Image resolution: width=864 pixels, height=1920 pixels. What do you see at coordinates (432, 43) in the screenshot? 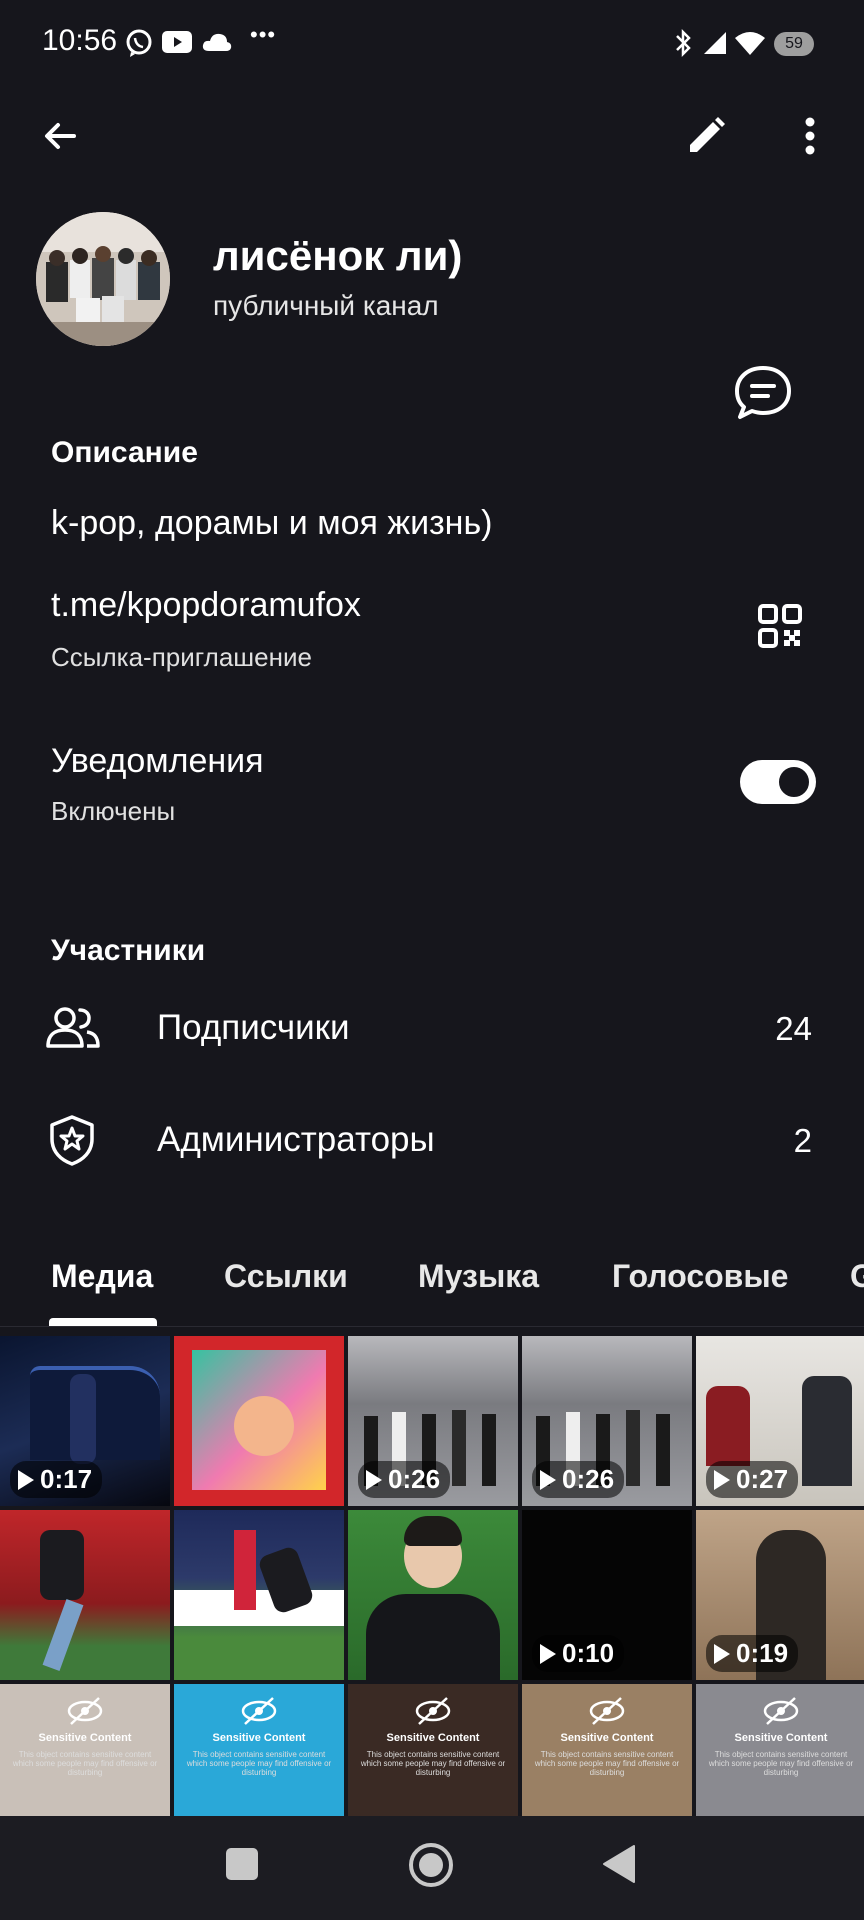
I see `status-bar: 10:56 ••• 59` at bounding box center [432, 43].